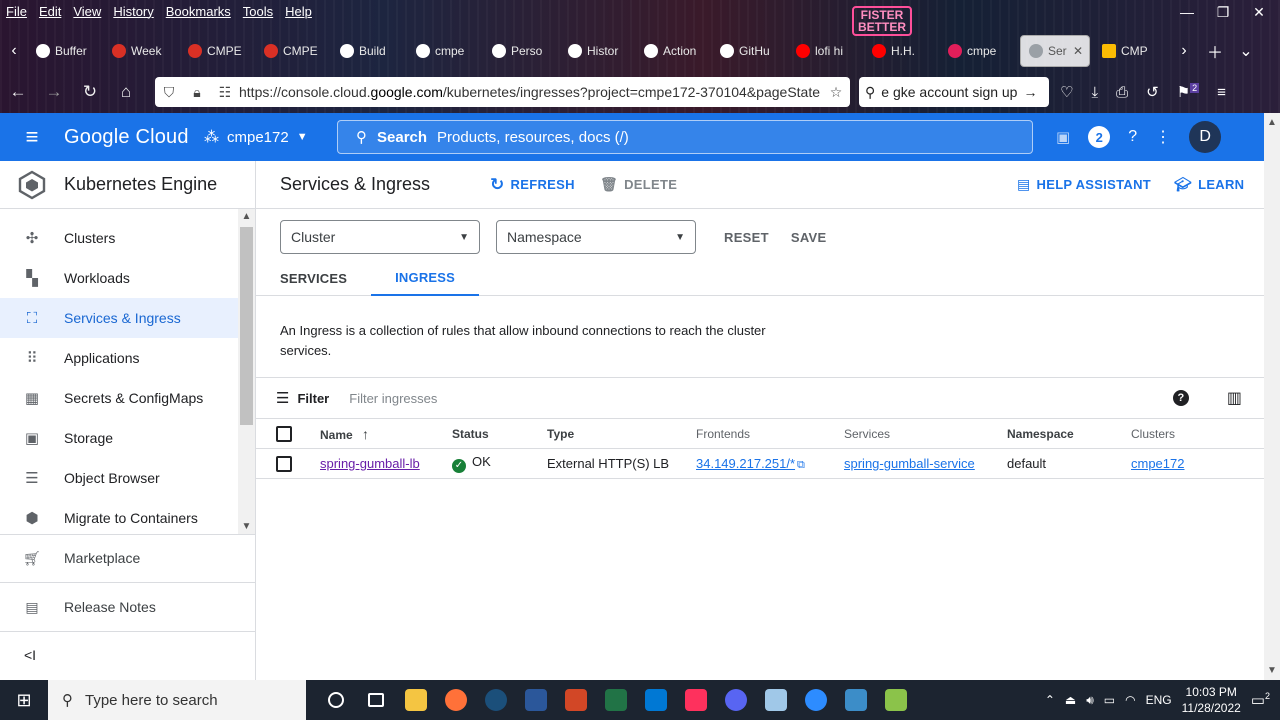  I want to click on help-icon: ?, so click(1132, 137).